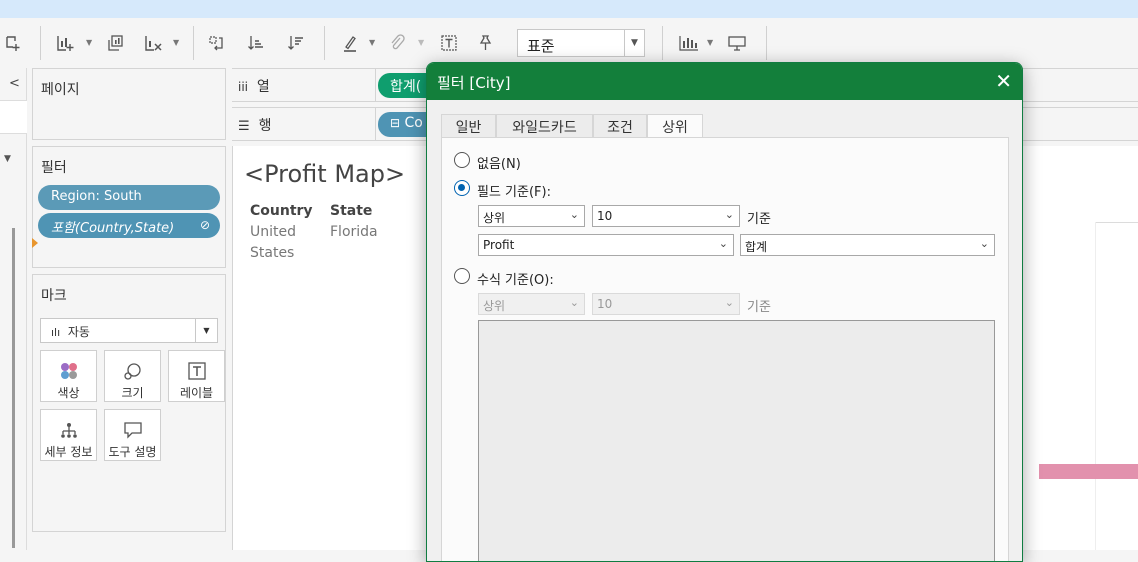 Image resolution: width=1138 pixels, height=562 pixels. I want to click on radio-none-label: 없음(N), so click(499, 164).